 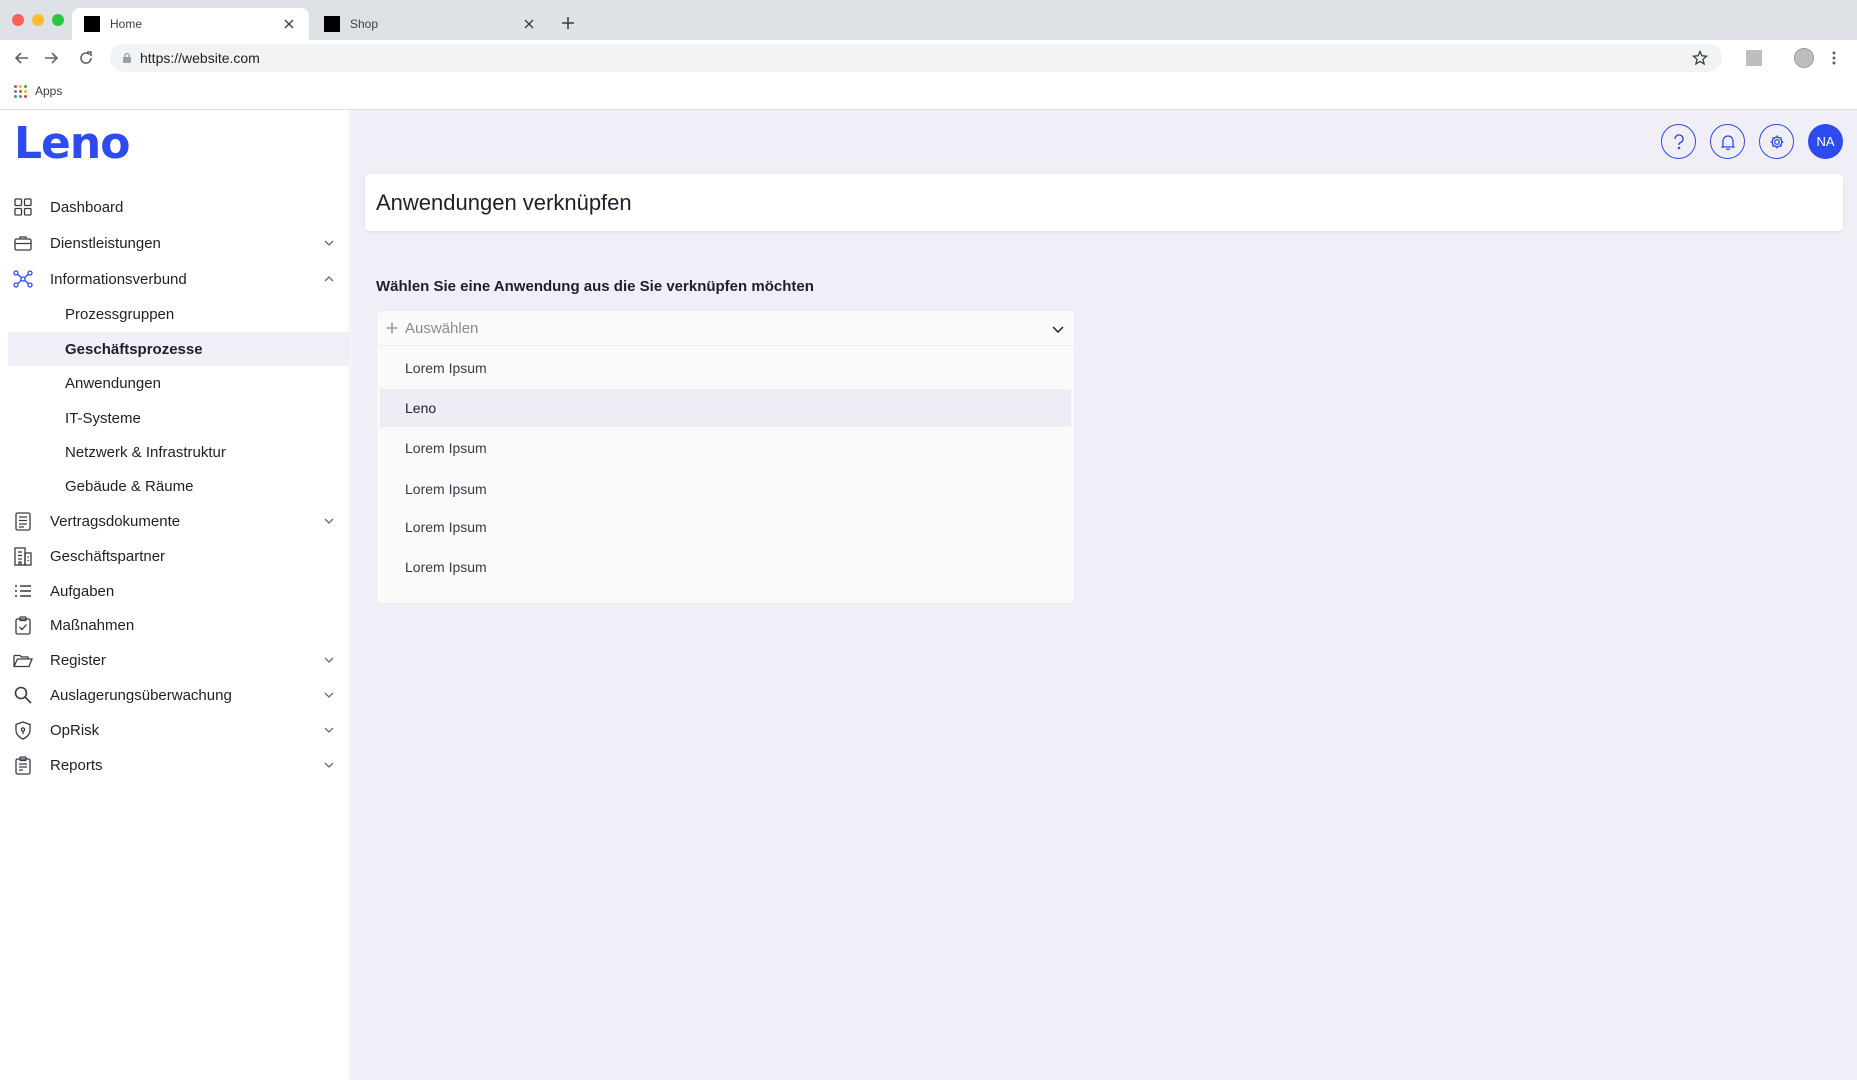 What do you see at coordinates (22, 58) in the screenshot?
I see `back-arrow-icon` at bounding box center [22, 58].